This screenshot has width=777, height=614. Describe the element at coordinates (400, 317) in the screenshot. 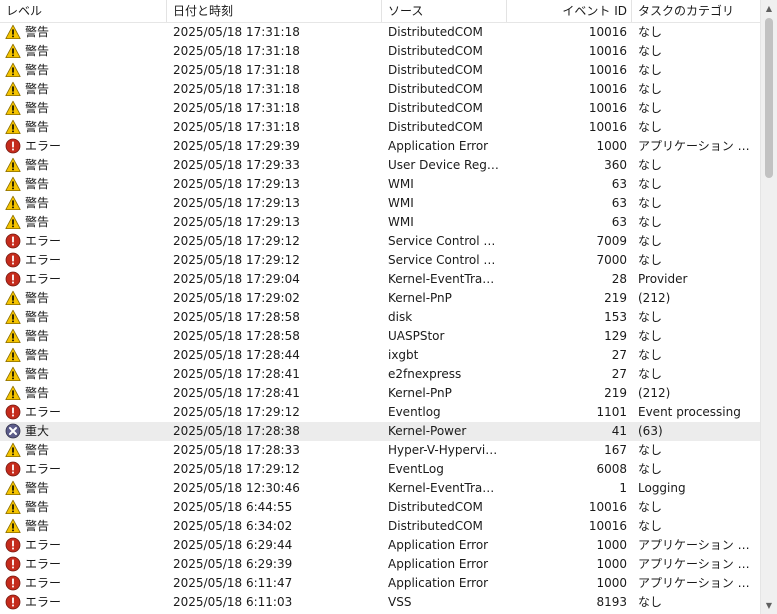

I see `event-source: disk` at that location.